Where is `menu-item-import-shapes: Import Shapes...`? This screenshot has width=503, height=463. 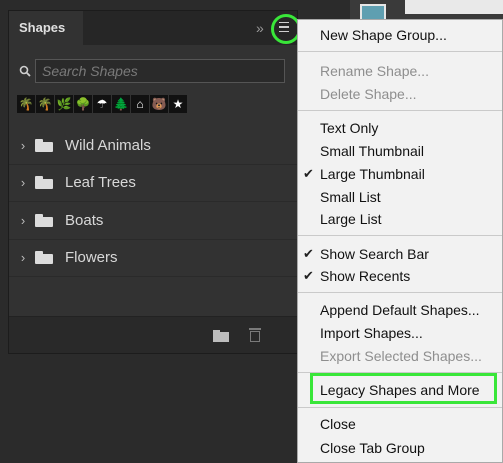
menu-item-import-shapes: Import Shapes... is located at coordinates (400, 333).